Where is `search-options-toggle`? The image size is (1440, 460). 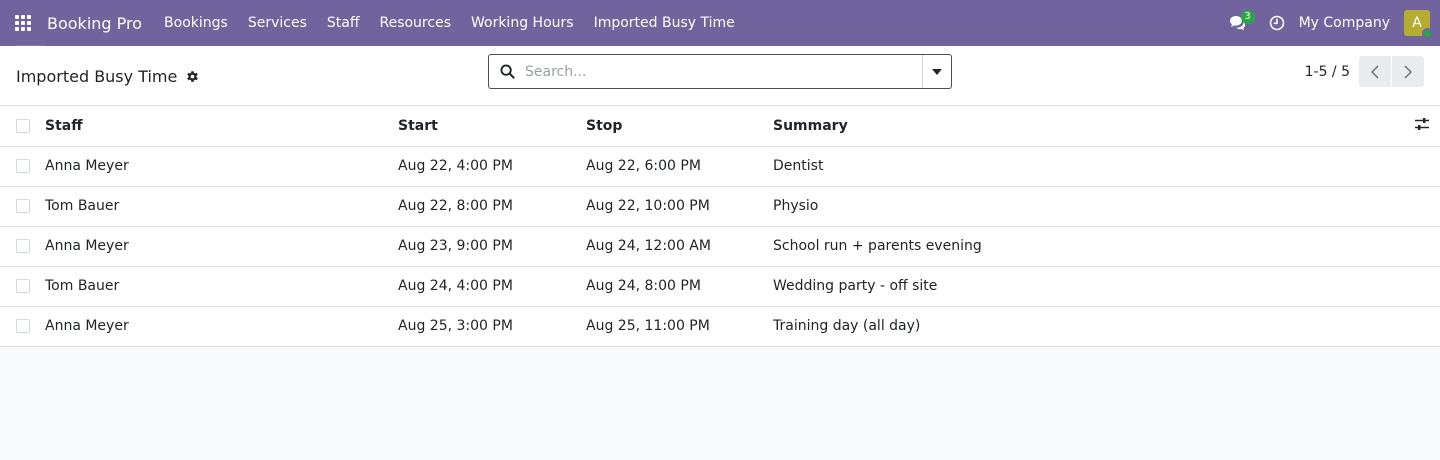
search-options-toggle is located at coordinates (936, 71).